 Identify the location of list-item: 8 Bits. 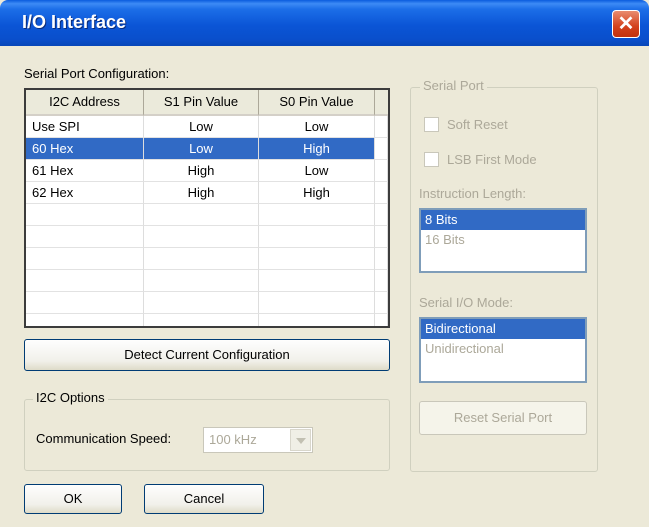
(503, 220).